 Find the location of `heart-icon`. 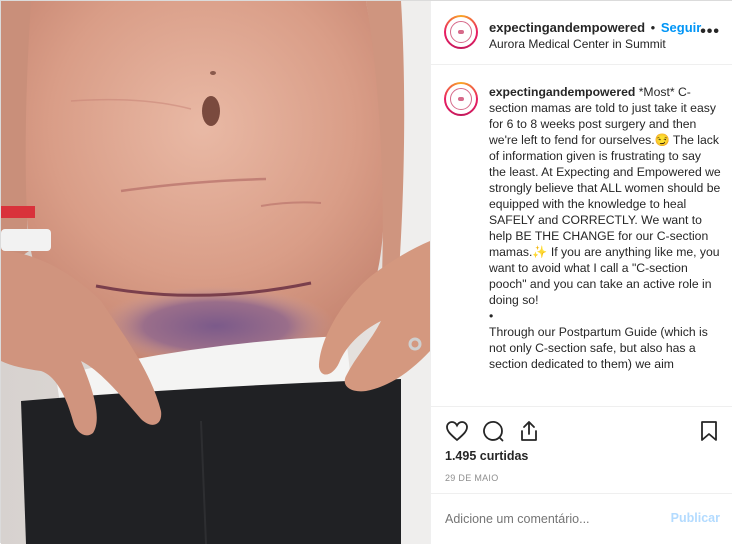

heart-icon is located at coordinates (457, 431).